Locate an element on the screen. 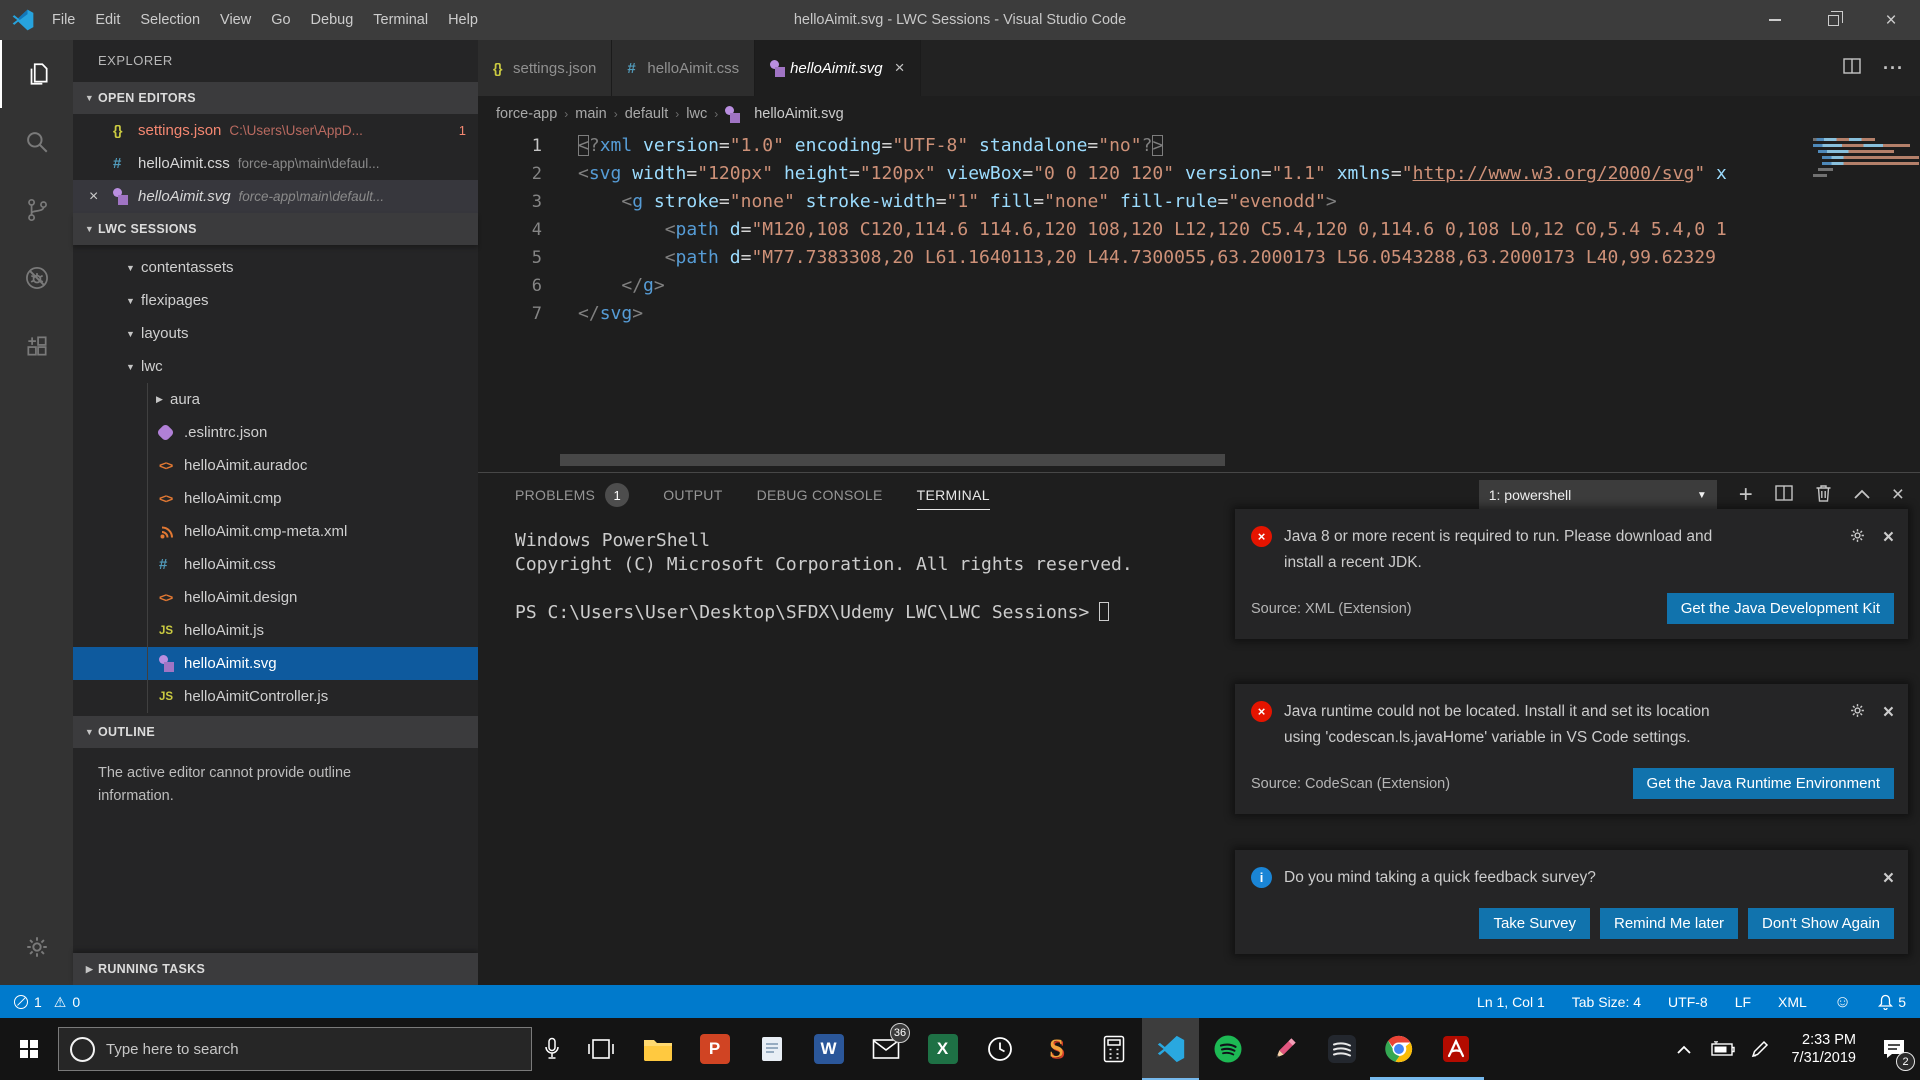  breadcrumb-file: helloAimit.svg is located at coordinates (784, 114).